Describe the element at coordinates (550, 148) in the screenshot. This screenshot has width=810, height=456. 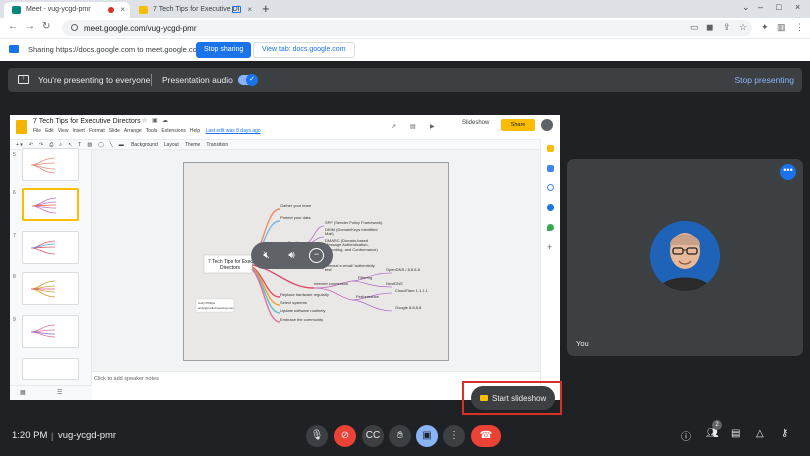
I see `keep-icon` at that location.